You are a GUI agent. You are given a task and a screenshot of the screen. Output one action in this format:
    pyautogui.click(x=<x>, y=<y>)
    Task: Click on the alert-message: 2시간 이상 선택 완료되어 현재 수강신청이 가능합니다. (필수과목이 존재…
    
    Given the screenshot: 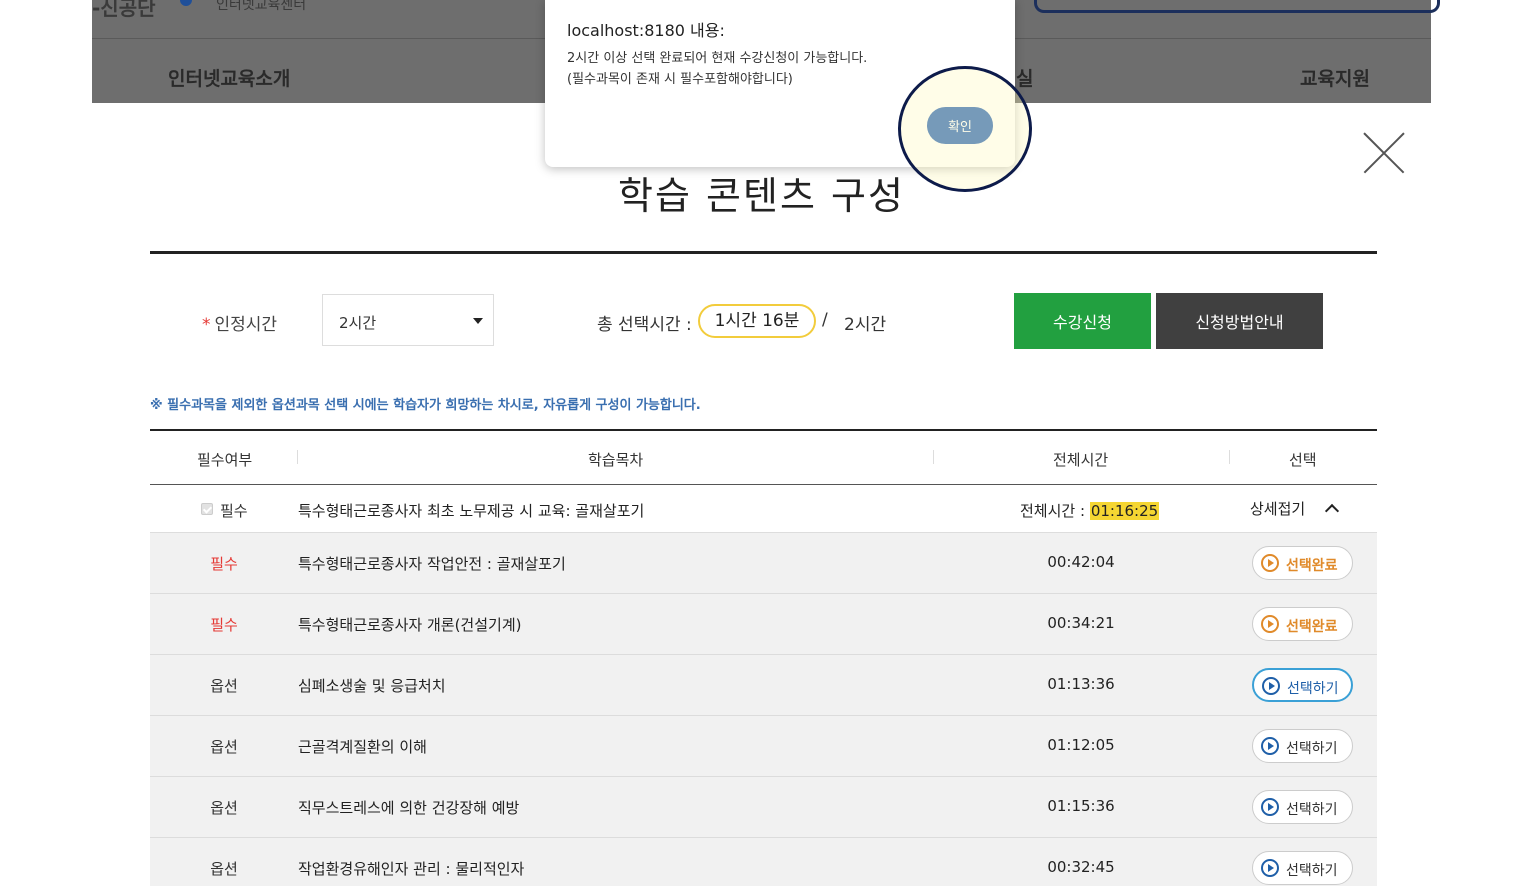 What is the action you would take?
    pyautogui.click(x=717, y=69)
    